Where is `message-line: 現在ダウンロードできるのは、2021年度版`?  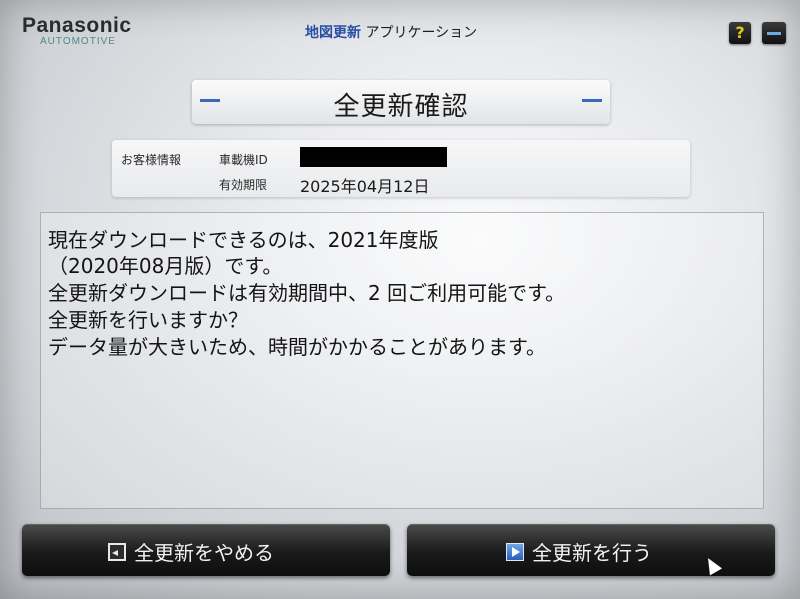
message-line: 現在ダウンロードできるのは、2021年度版 is located at coordinates (243, 240).